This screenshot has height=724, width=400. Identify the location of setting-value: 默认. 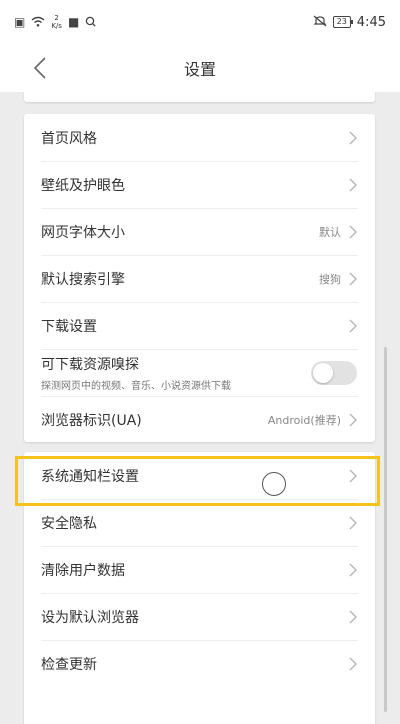
(330, 232).